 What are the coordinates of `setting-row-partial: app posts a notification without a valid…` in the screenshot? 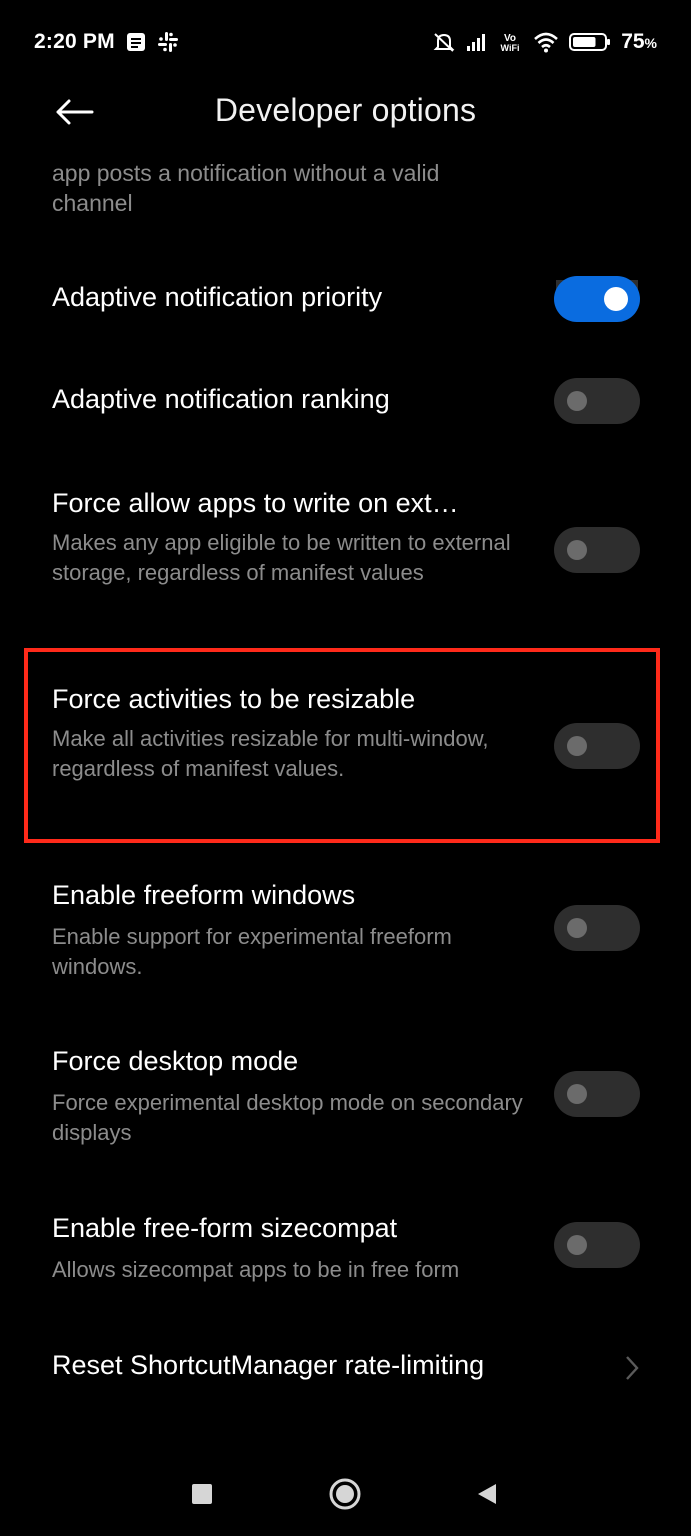 It's located at (345, 226).